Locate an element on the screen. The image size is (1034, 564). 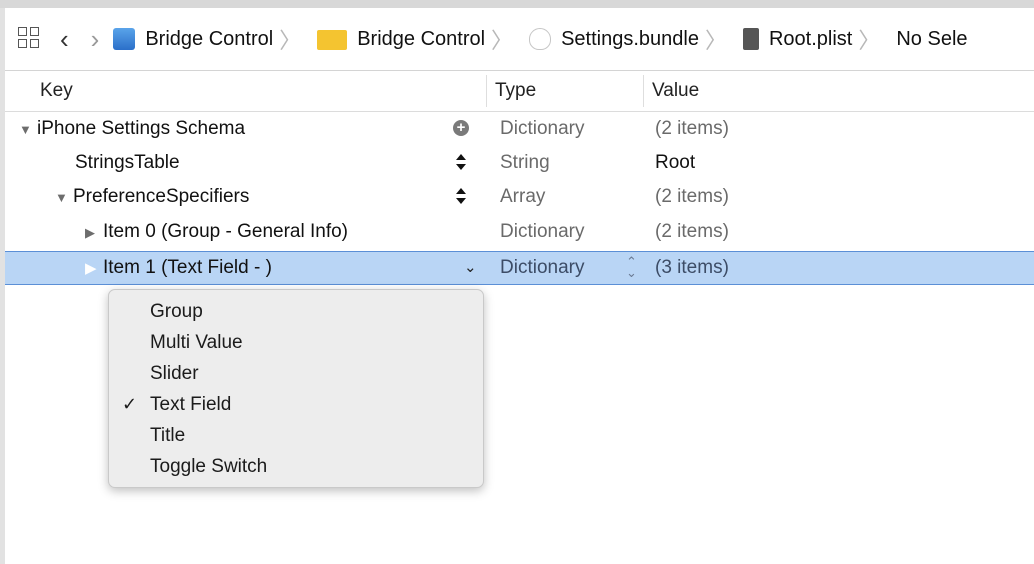
plist-file-icon is located at coordinates (750, 39).